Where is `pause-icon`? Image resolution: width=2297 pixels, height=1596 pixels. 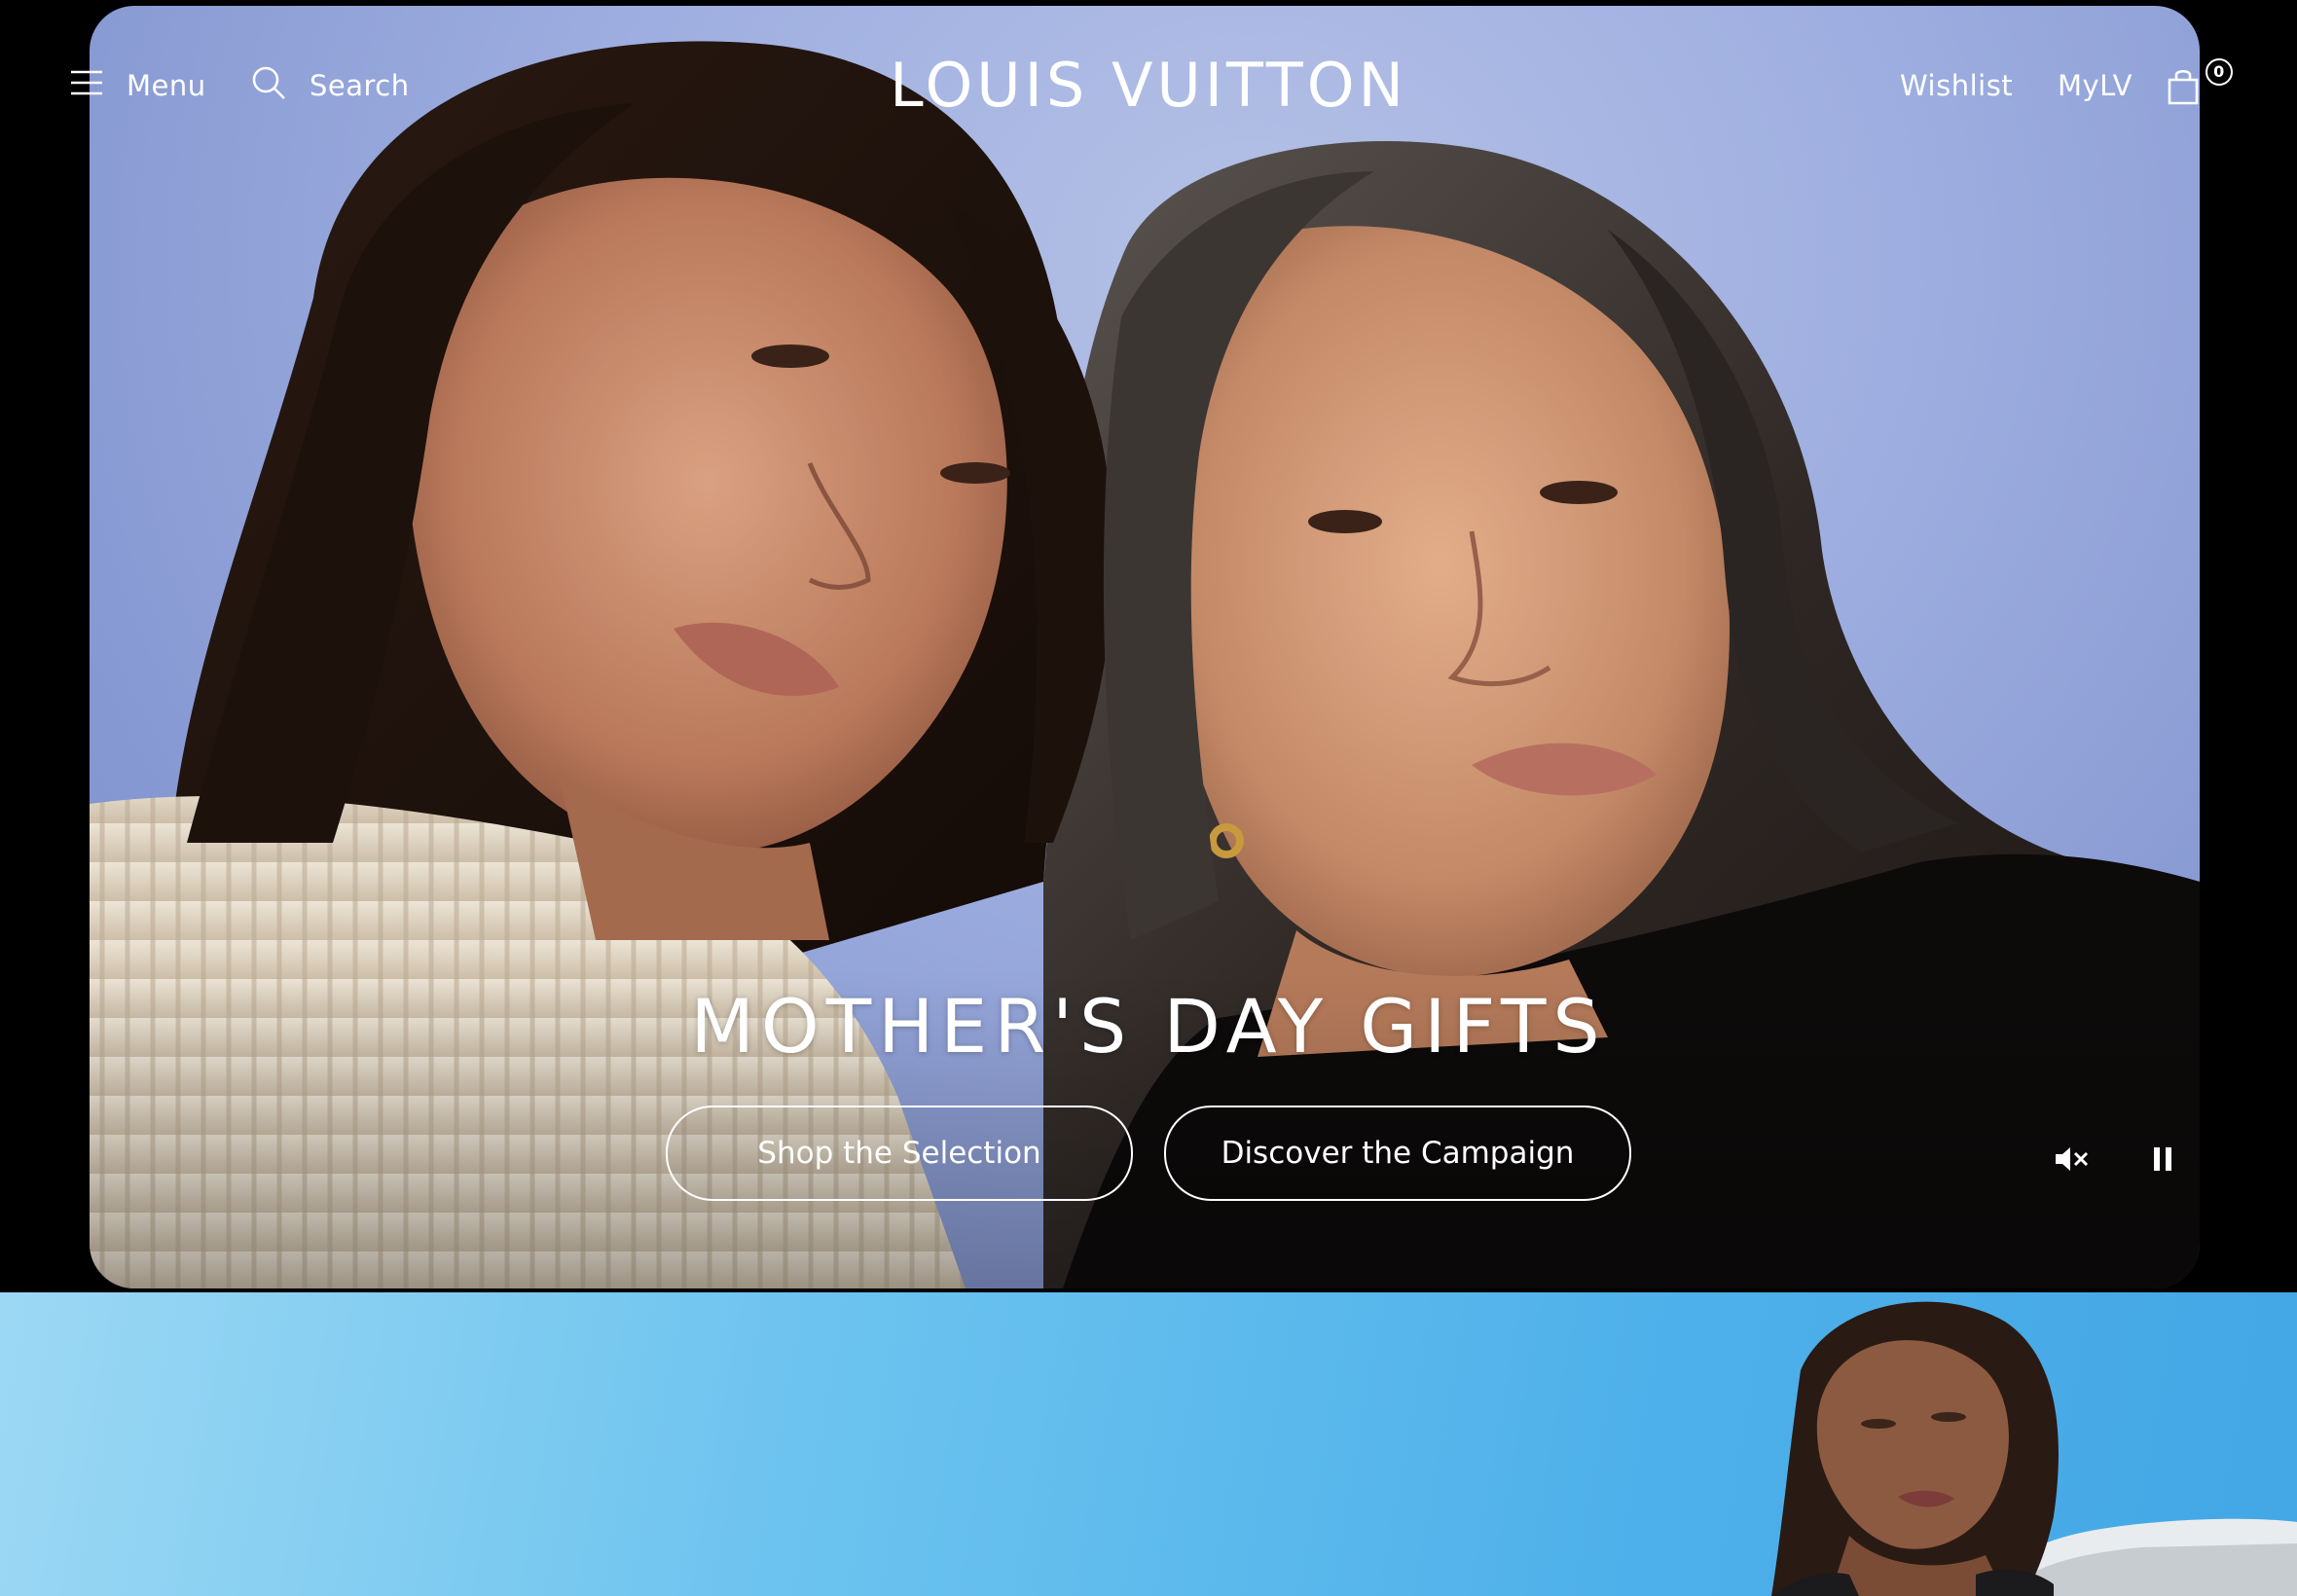 pause-icon is located at coordinates (2162, 1161).